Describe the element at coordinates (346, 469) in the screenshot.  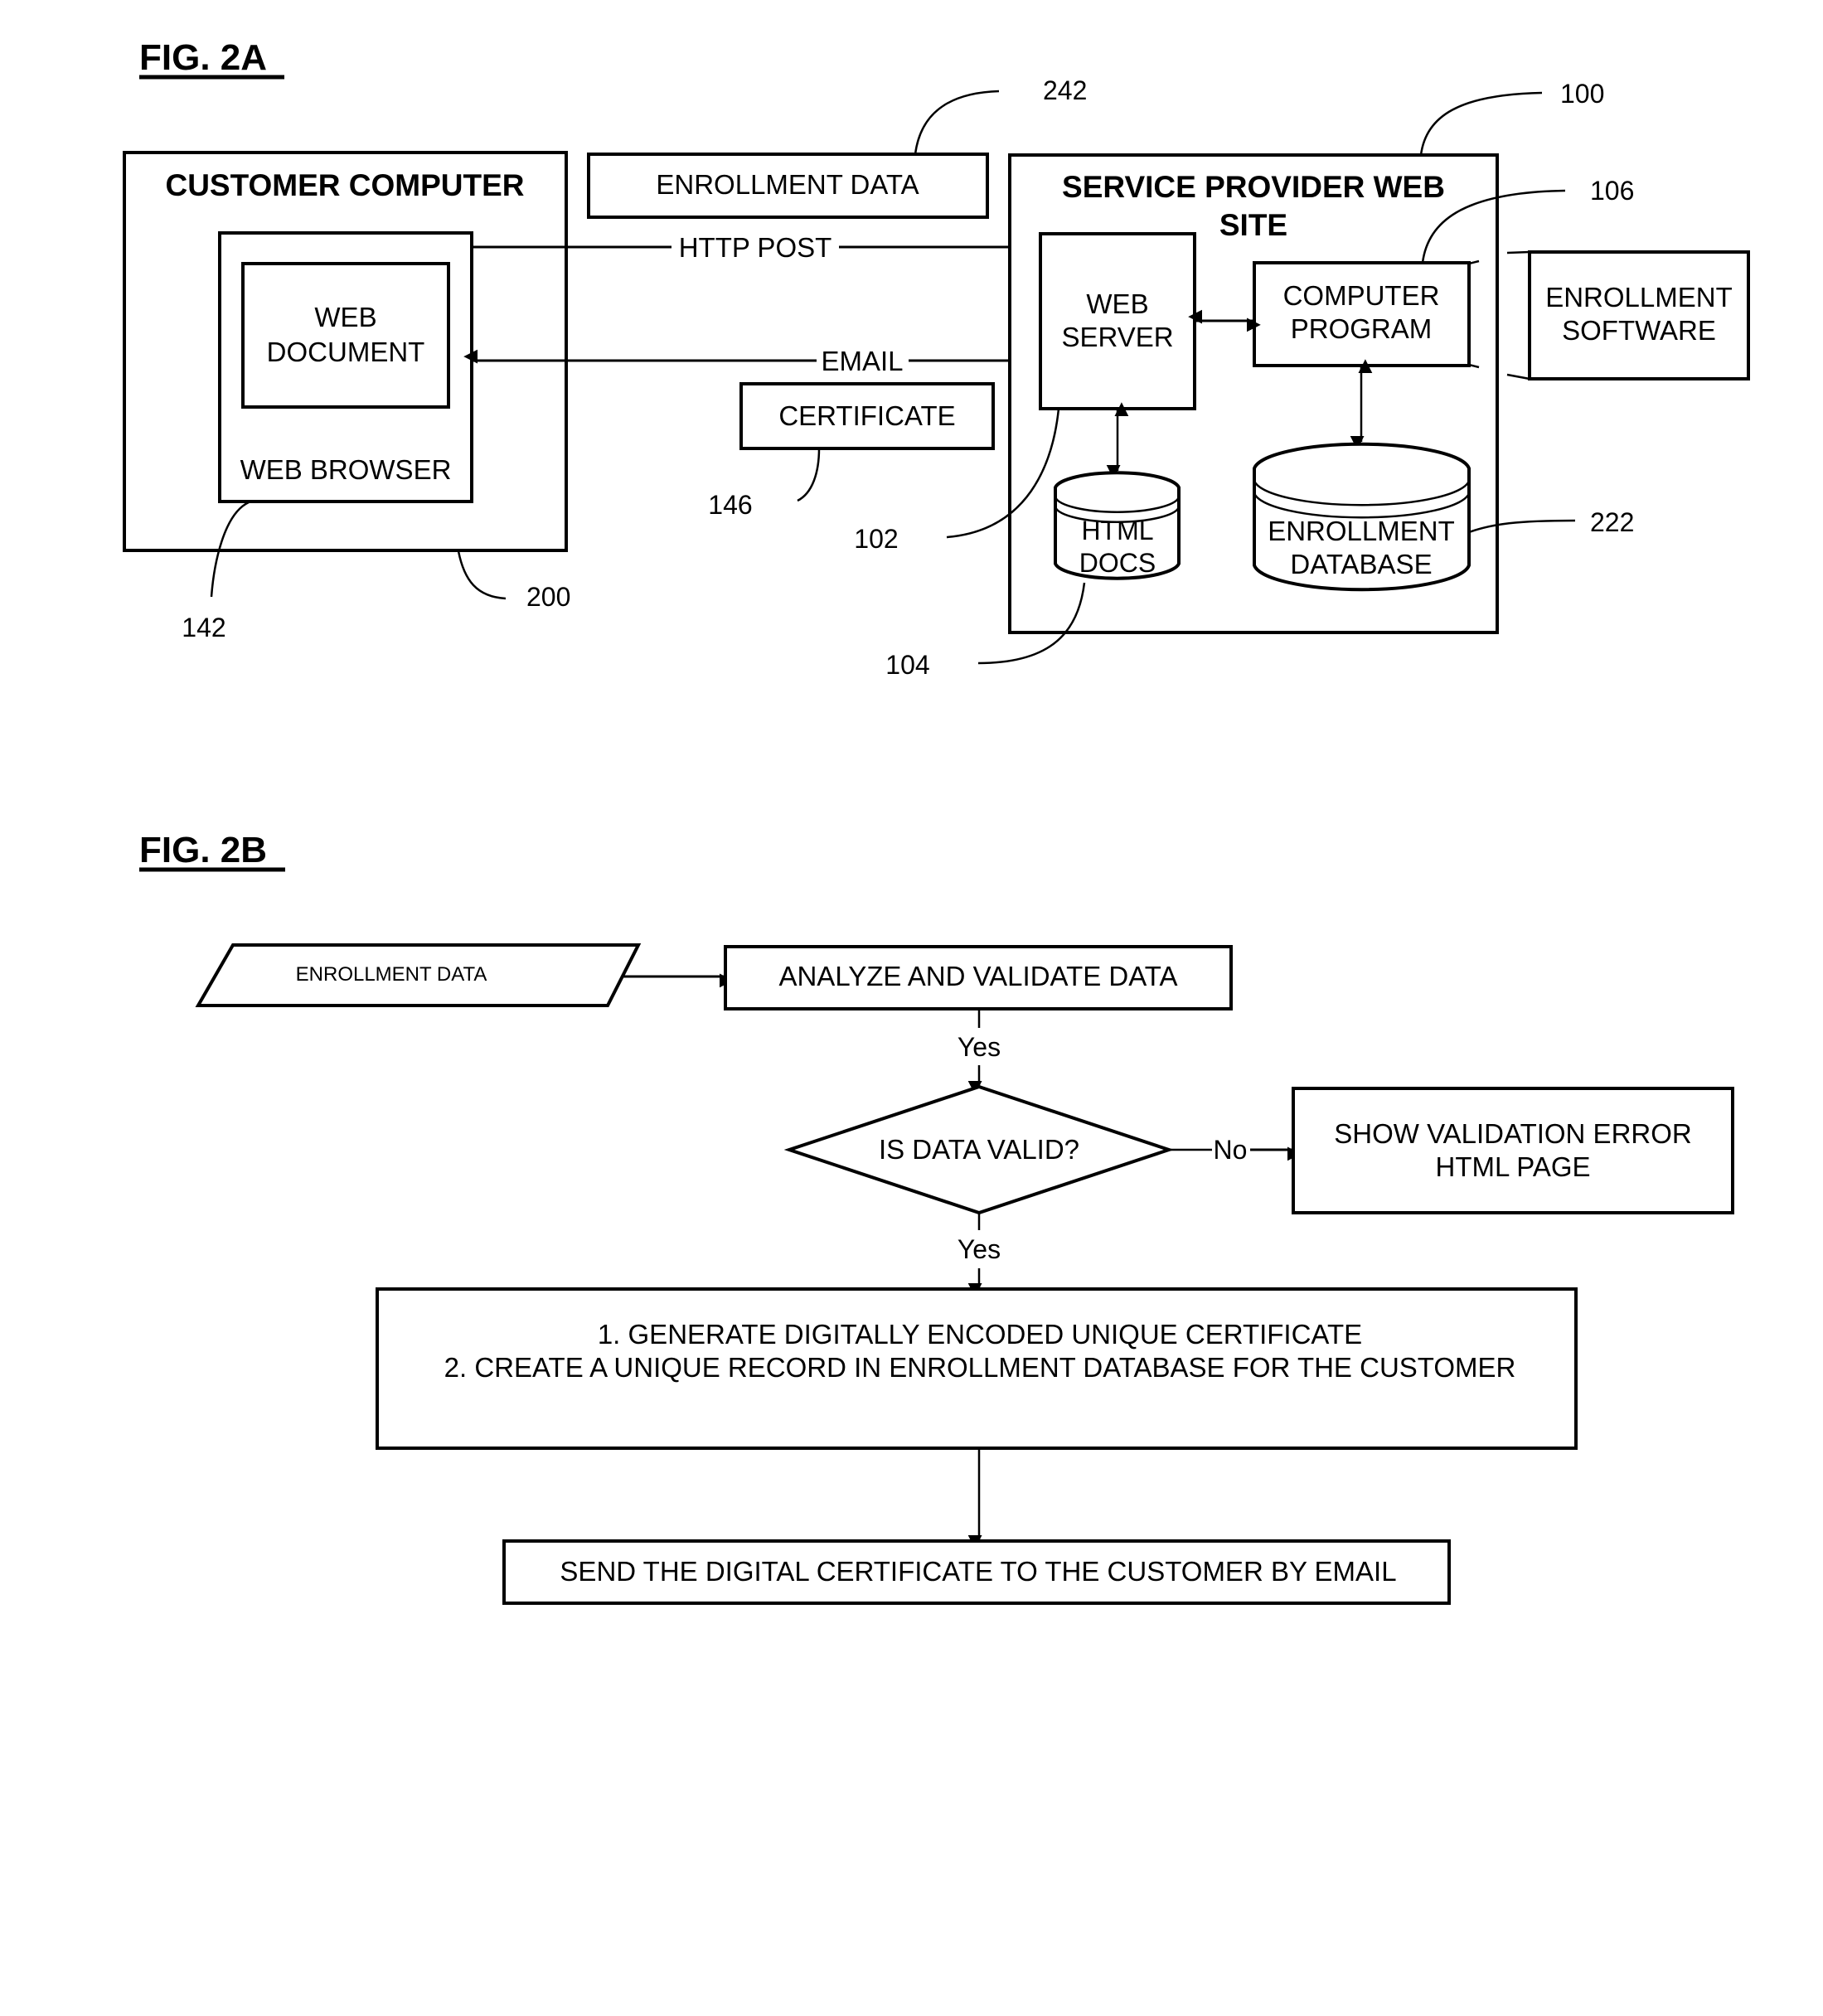
I see `web-browser-label: WEB BROWSER` at that location.